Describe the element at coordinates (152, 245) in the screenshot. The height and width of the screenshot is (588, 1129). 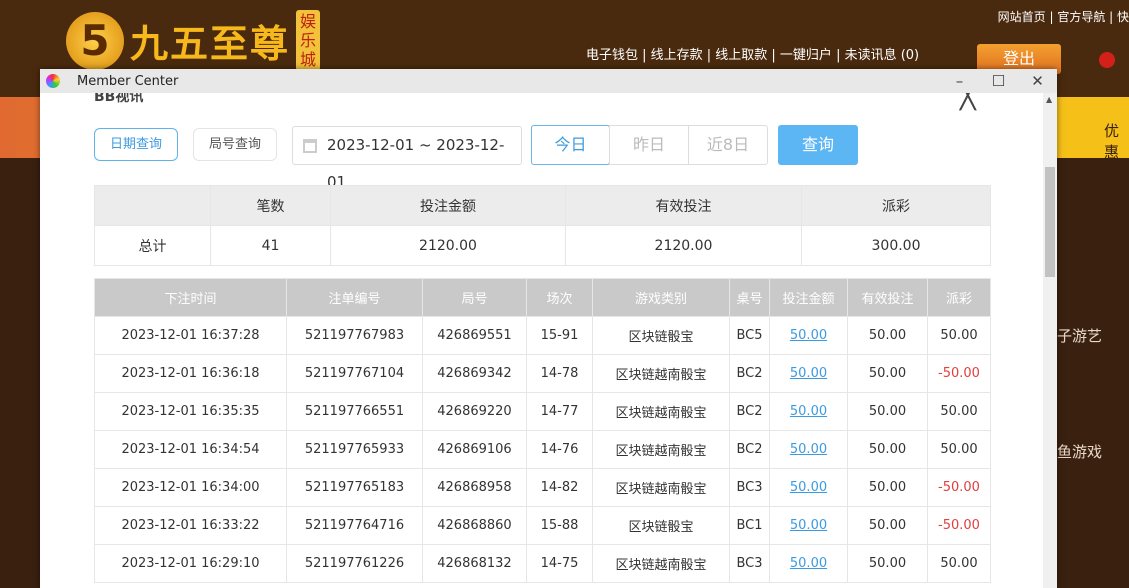
I see `summary-cell: 总计` at that location.